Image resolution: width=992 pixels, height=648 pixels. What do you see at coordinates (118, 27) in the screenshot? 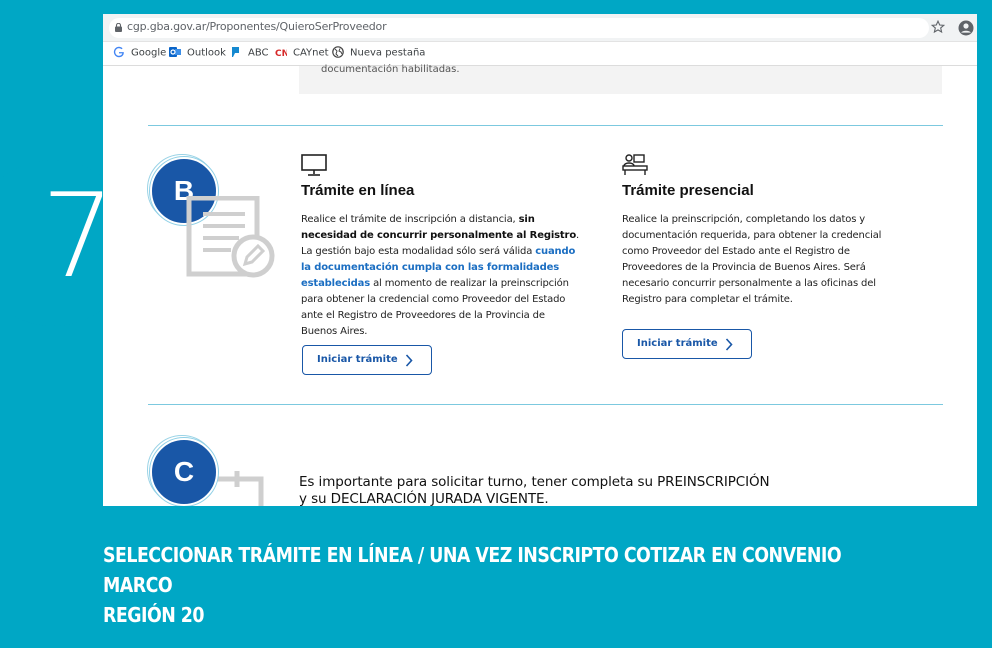
I see `lock-icon` at bounding box center [118, 27].